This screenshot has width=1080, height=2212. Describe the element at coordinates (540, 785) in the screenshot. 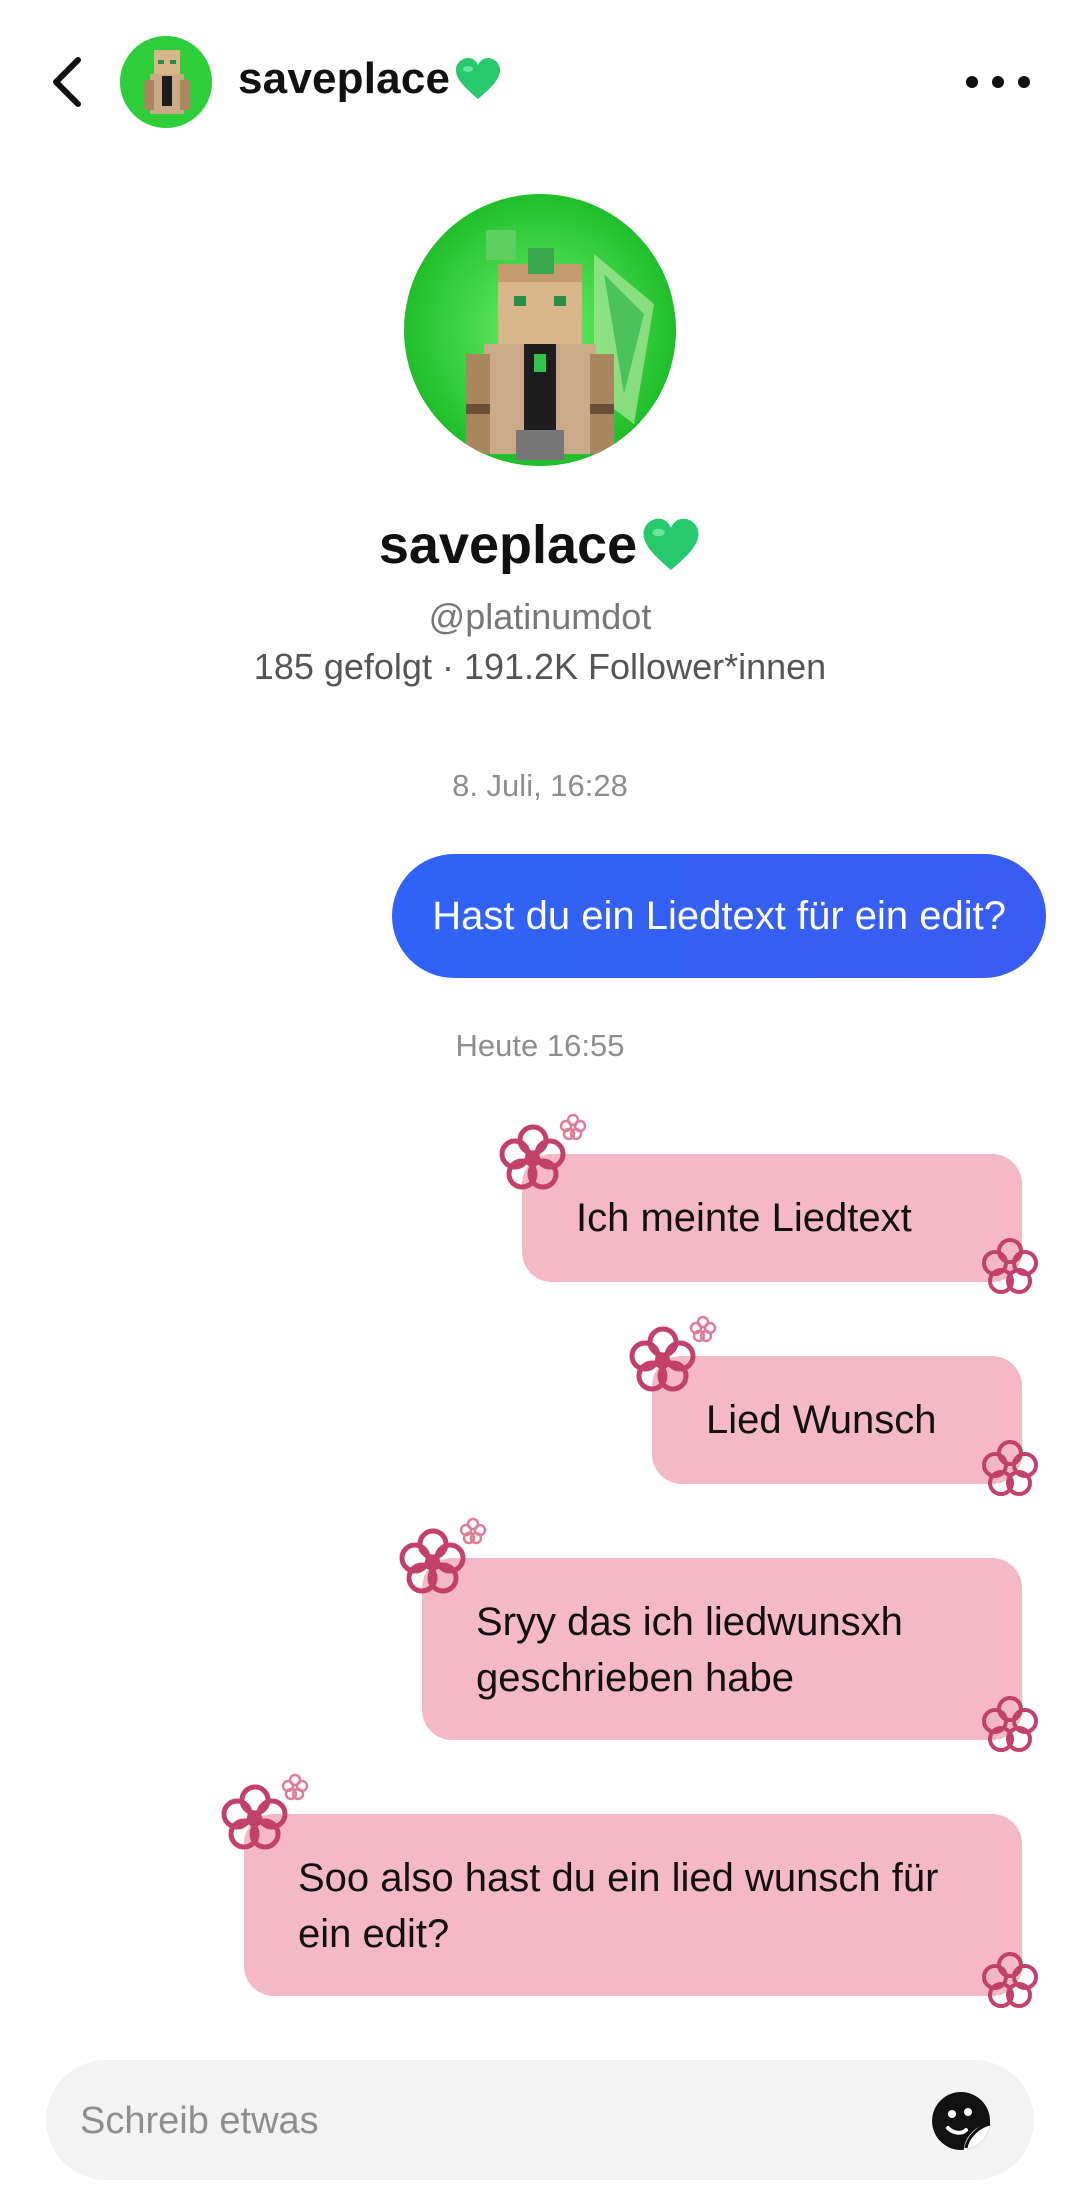

I see `message-timestamp: 8. Juli, 16:28` at that location.